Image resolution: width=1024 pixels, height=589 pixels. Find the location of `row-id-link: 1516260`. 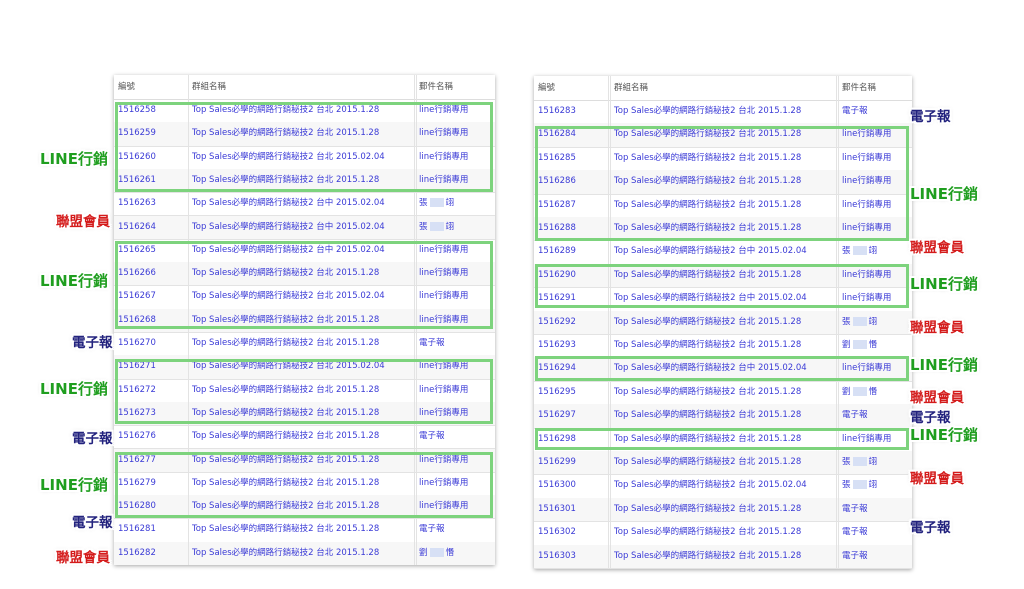

row-id-link: 1516260 is located at coordinates (153, 157).